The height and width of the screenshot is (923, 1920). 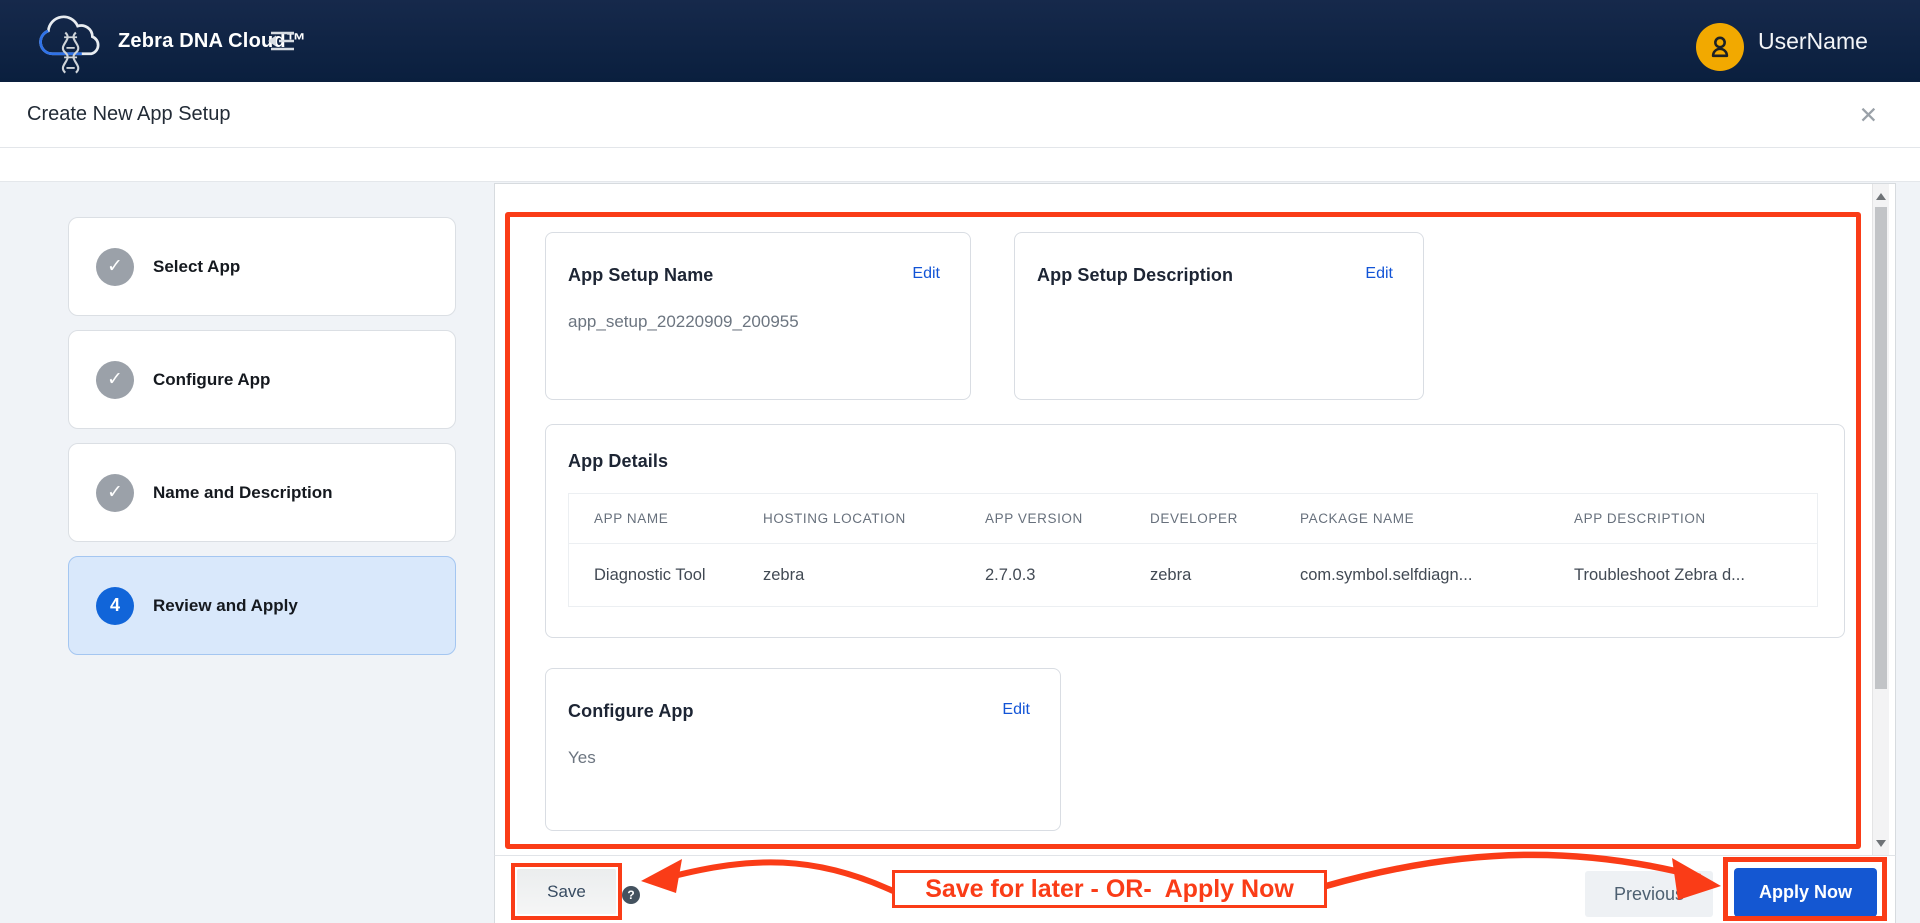 What do you see at coordinates (650, 574) in the screenshot?
I see `cell-app-name: Diagnostic Tool` at bounding box center [650, 574].